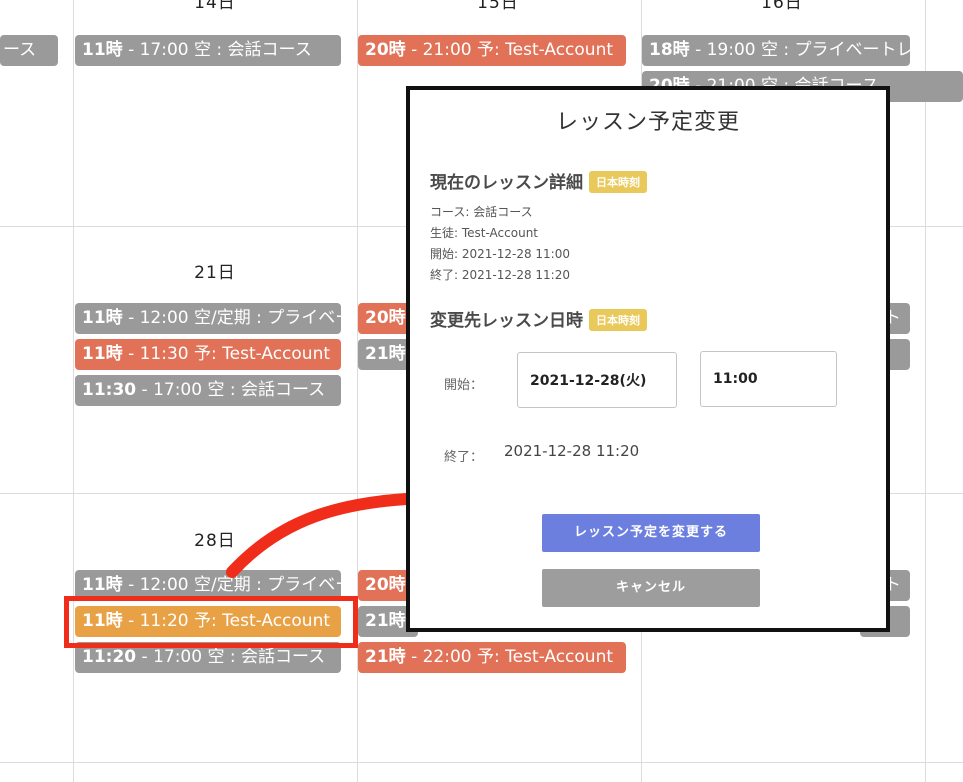 This screenshot has height=782, width=963. I want to click on target-lesson-heading: 変更先レッスン日時 日本時刻, so click(538, 318).